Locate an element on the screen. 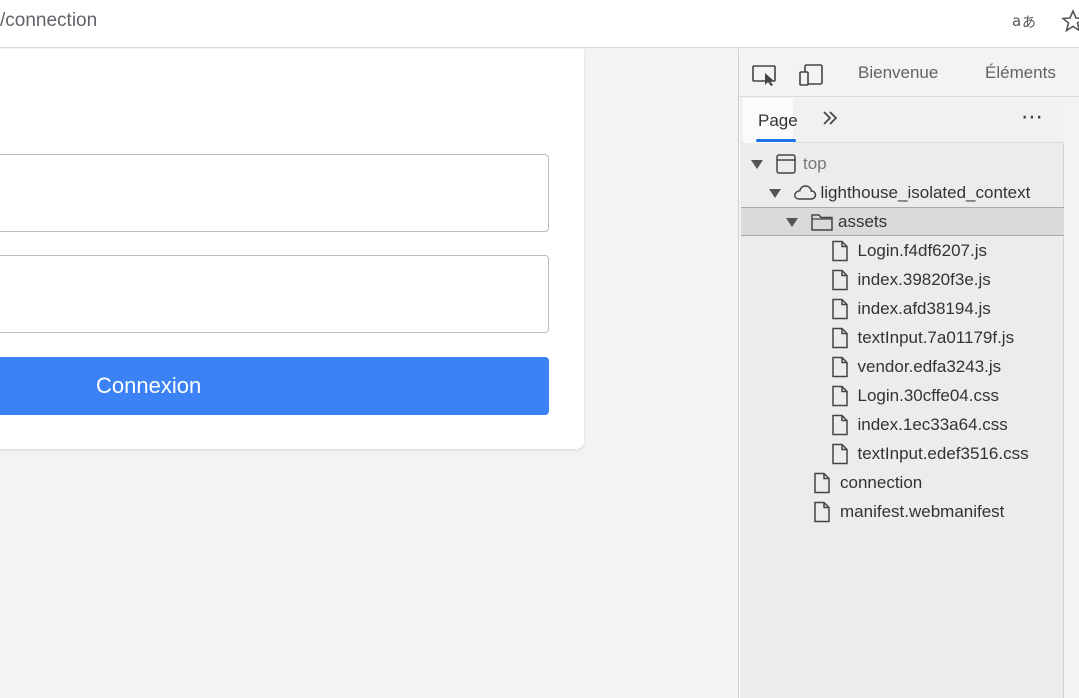 The height and width of the screenshot is (698, 1079). chevron-double-right-icon is located at coordinates (830, 121).